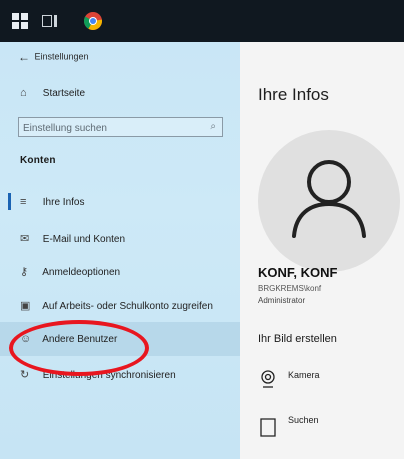  Describe the element at coordinates (84, 239) in the screenshot. I see `sidebar-item-label: E-Mail und Konten` at that location.